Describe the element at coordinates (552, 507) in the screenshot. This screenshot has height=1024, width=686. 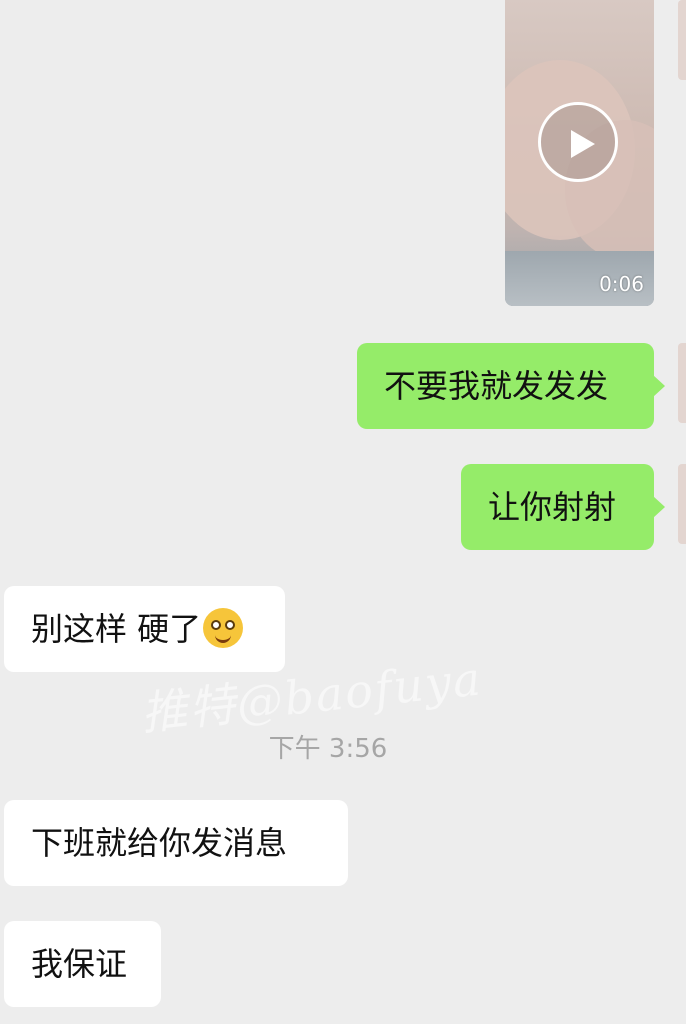
I see `message-text: 让你射射` at that location.